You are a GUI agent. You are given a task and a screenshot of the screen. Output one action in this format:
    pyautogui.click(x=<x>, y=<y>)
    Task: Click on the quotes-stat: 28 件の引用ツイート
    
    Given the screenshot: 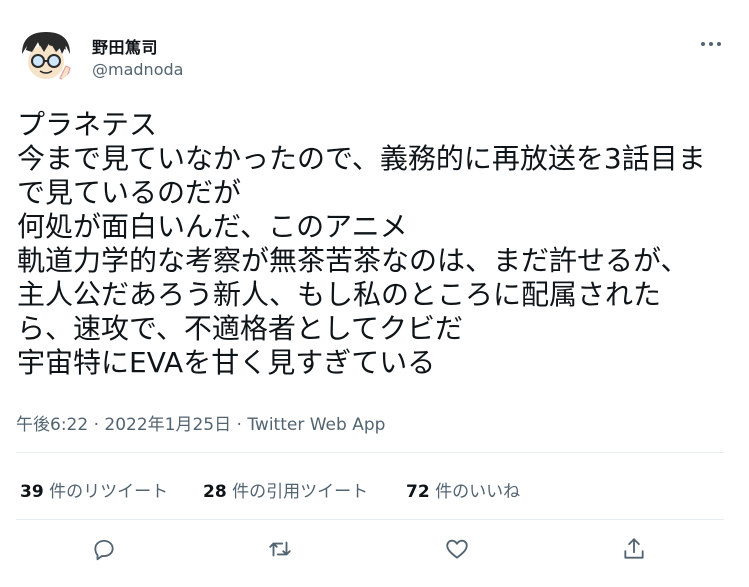 What is the action you would take?
    pyautogui.click(x=285, y=489)
    